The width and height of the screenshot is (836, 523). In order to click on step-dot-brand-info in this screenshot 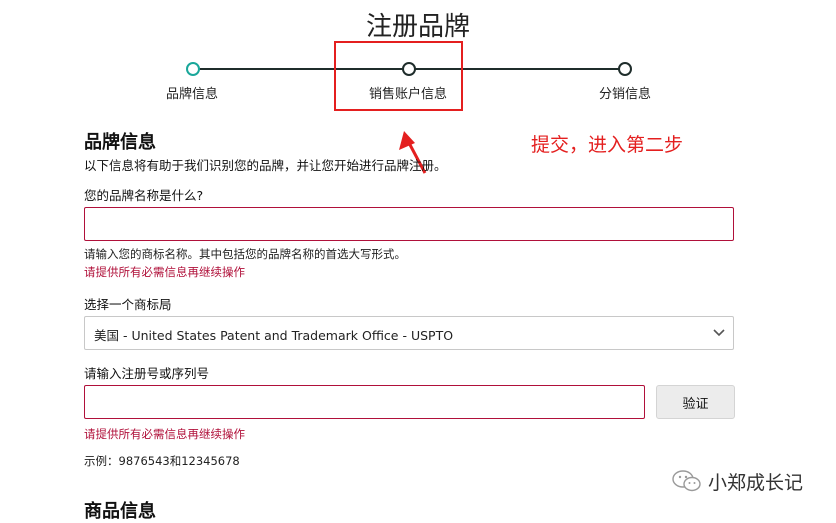, I will do `click(193, 69)`.